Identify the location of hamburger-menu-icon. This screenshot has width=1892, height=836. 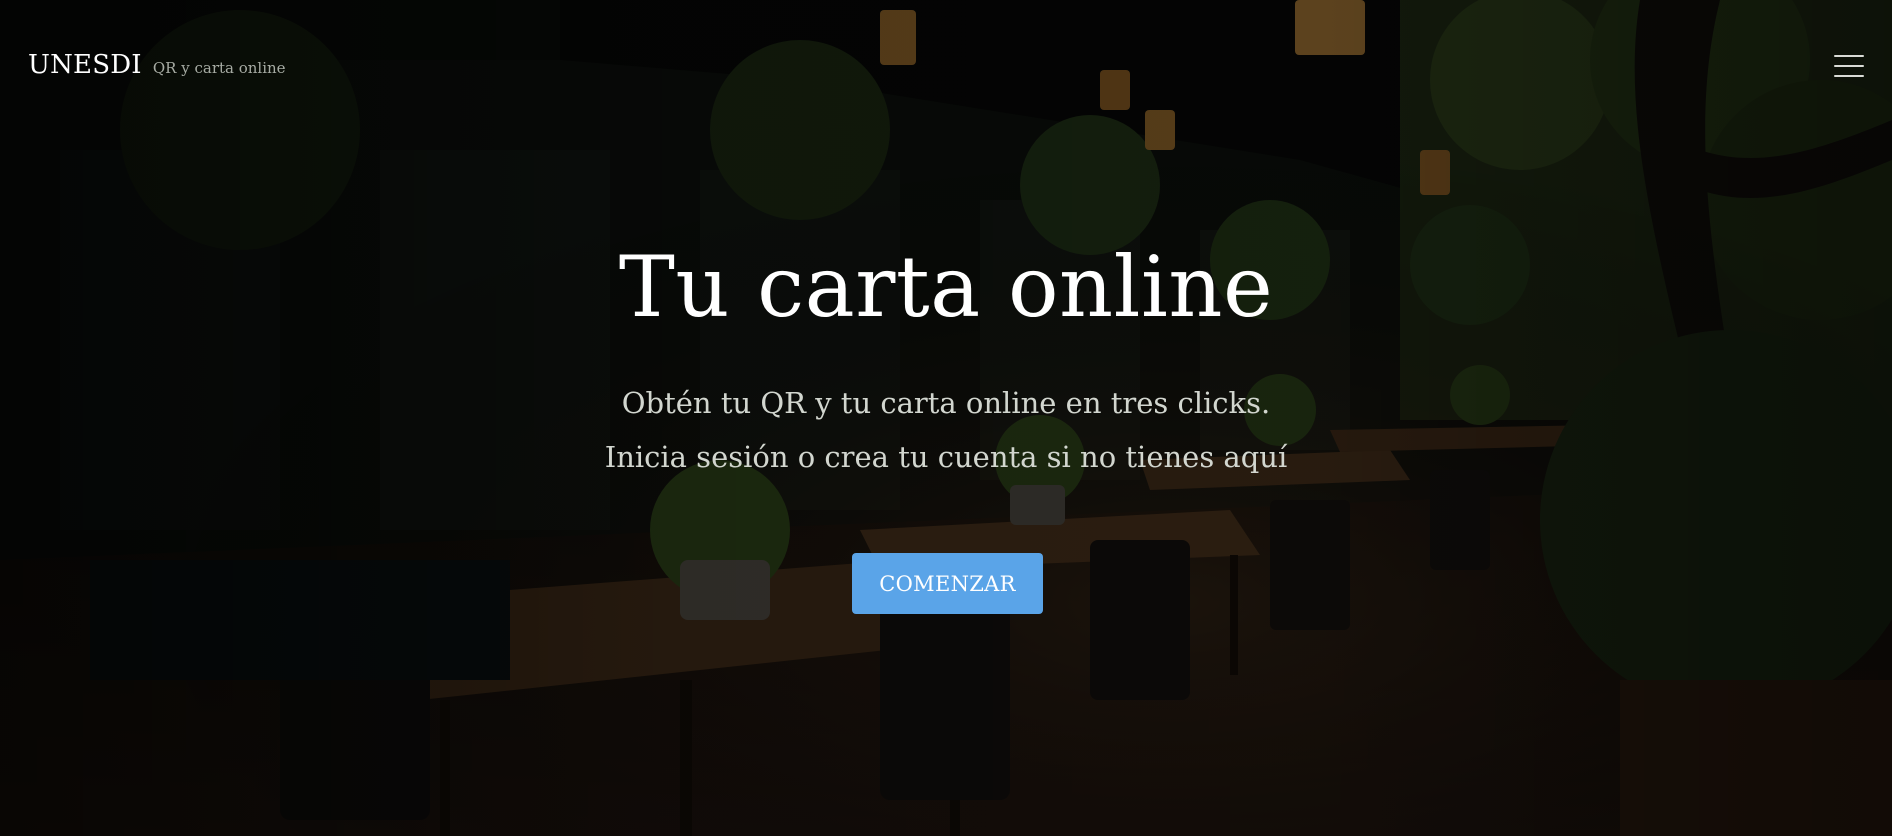
(1849, 66).